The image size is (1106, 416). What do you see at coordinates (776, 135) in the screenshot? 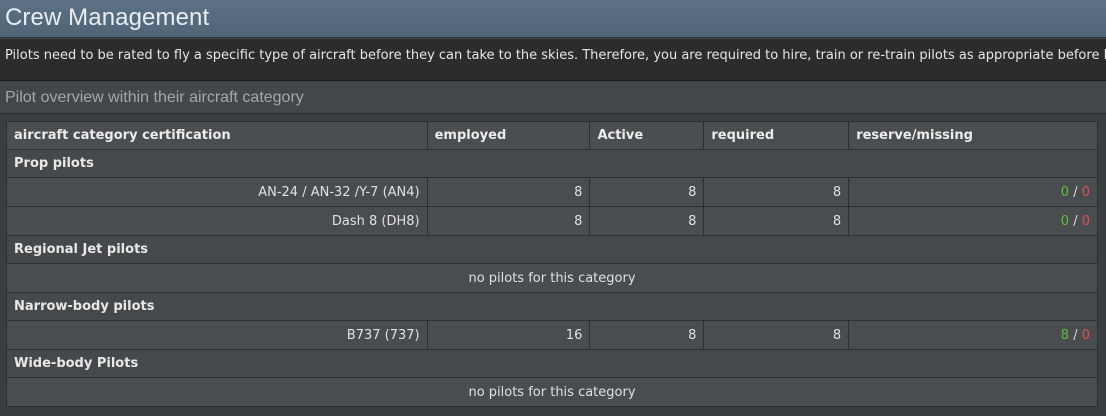
I see `column-header-required: required` at bounding box center [776, 135].